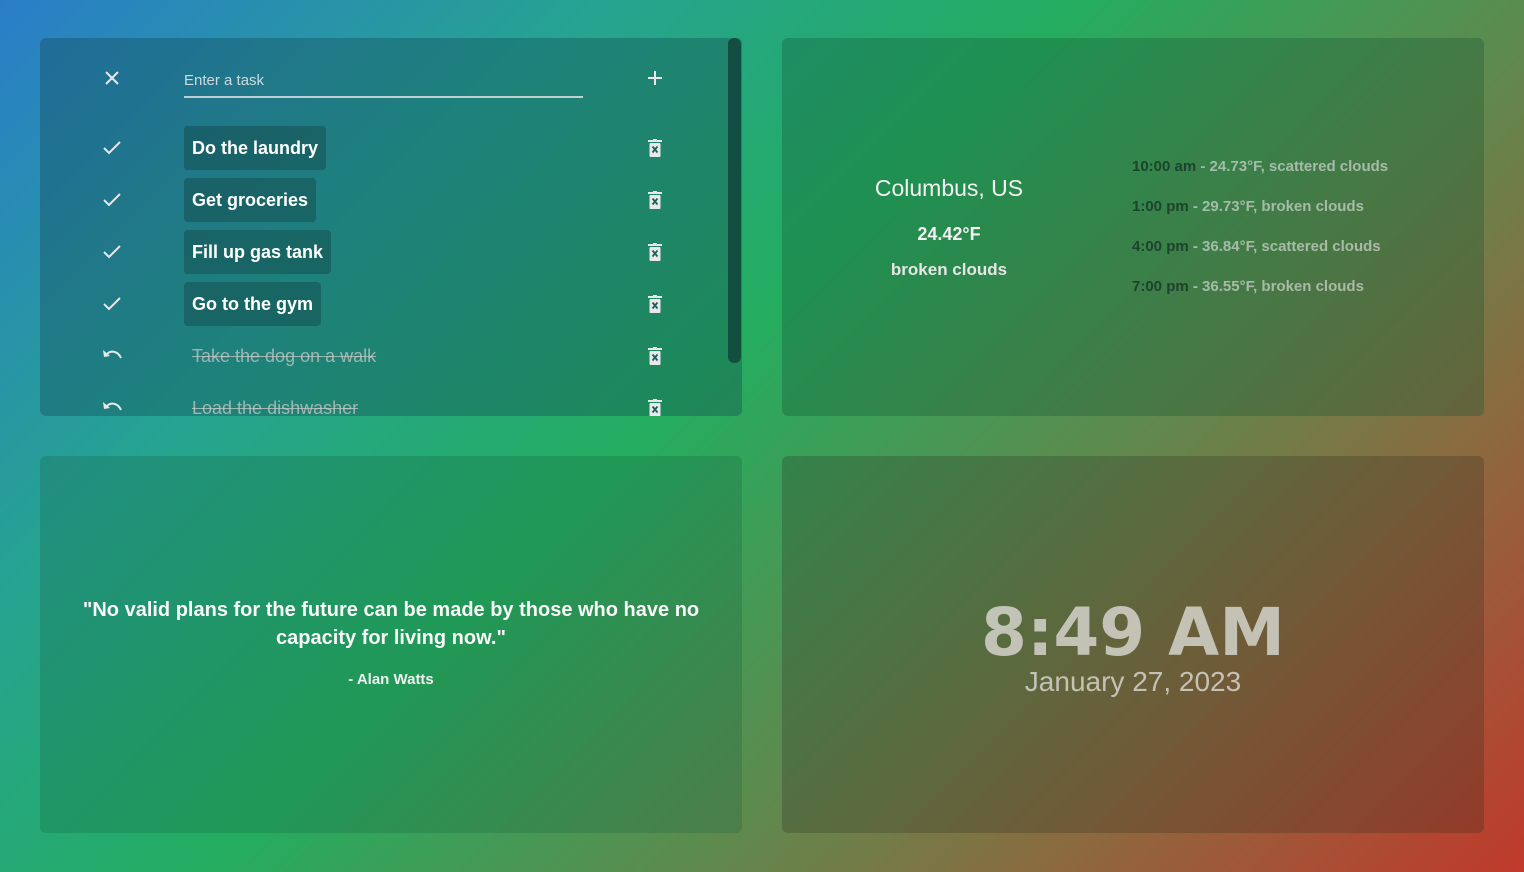  I want to click on forecast-time: 1:00 pm, so click(1160, 206).